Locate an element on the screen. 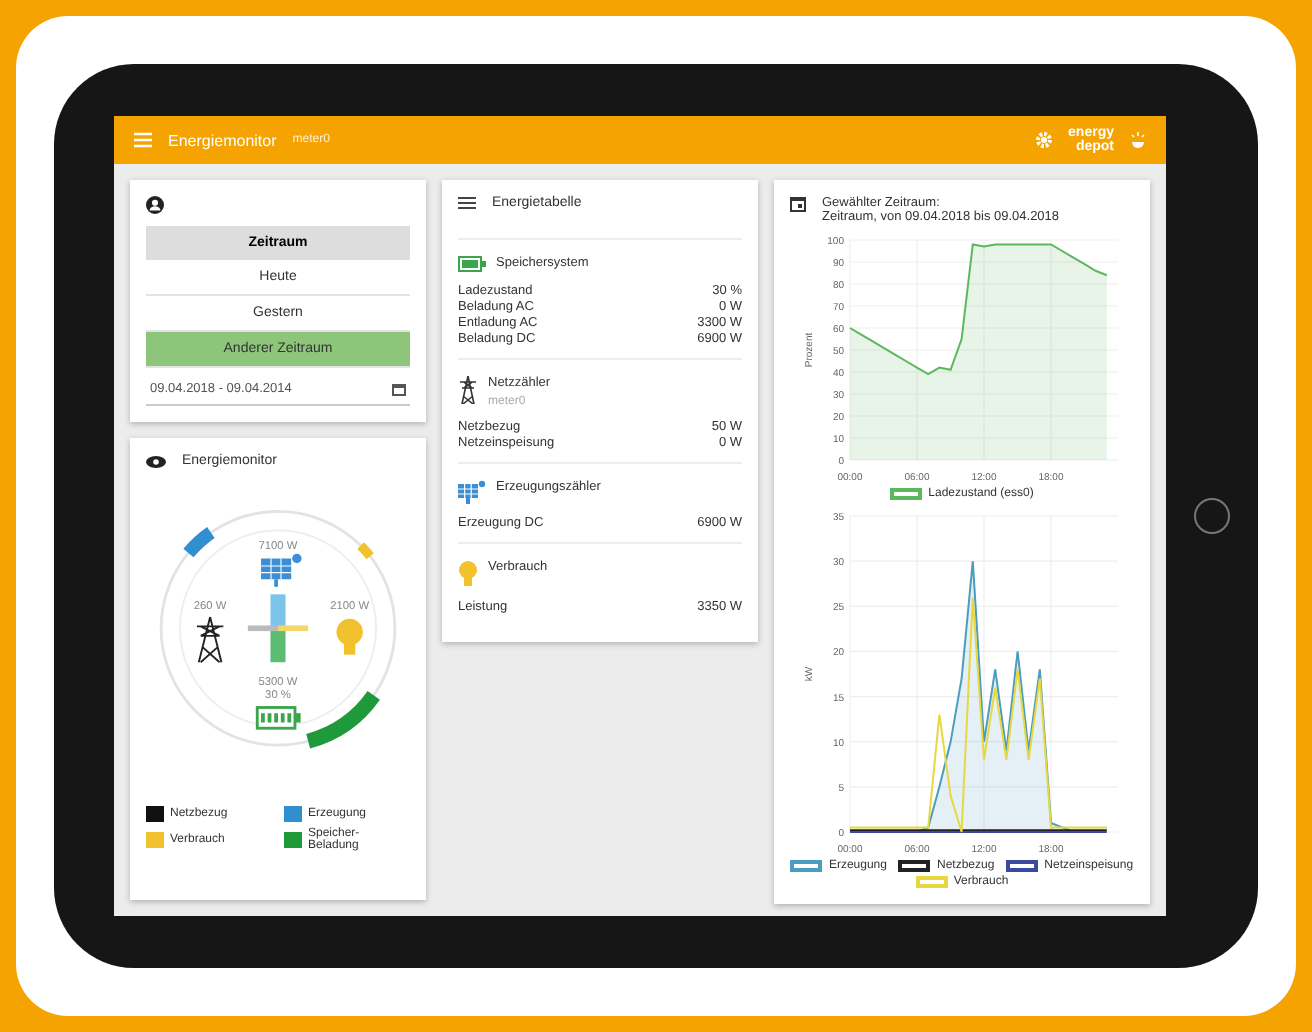 This screenshot has width=1312, height=1032. user-icon is located at coordinates (155, 205).